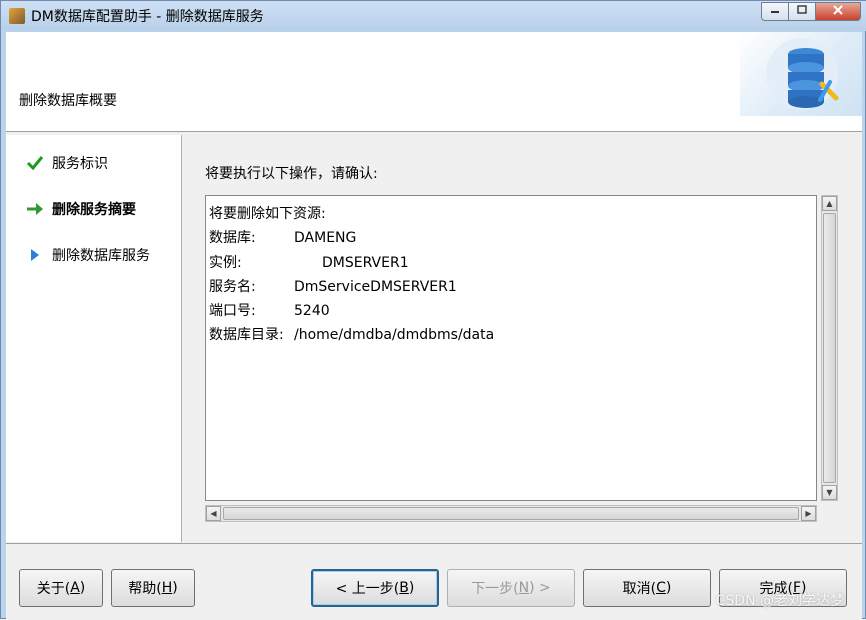 This screenshot has width=866, height=620. Describe the element at coordinates (495, 589) in the screenshot. I see `next-label: 下一步(` at that location.